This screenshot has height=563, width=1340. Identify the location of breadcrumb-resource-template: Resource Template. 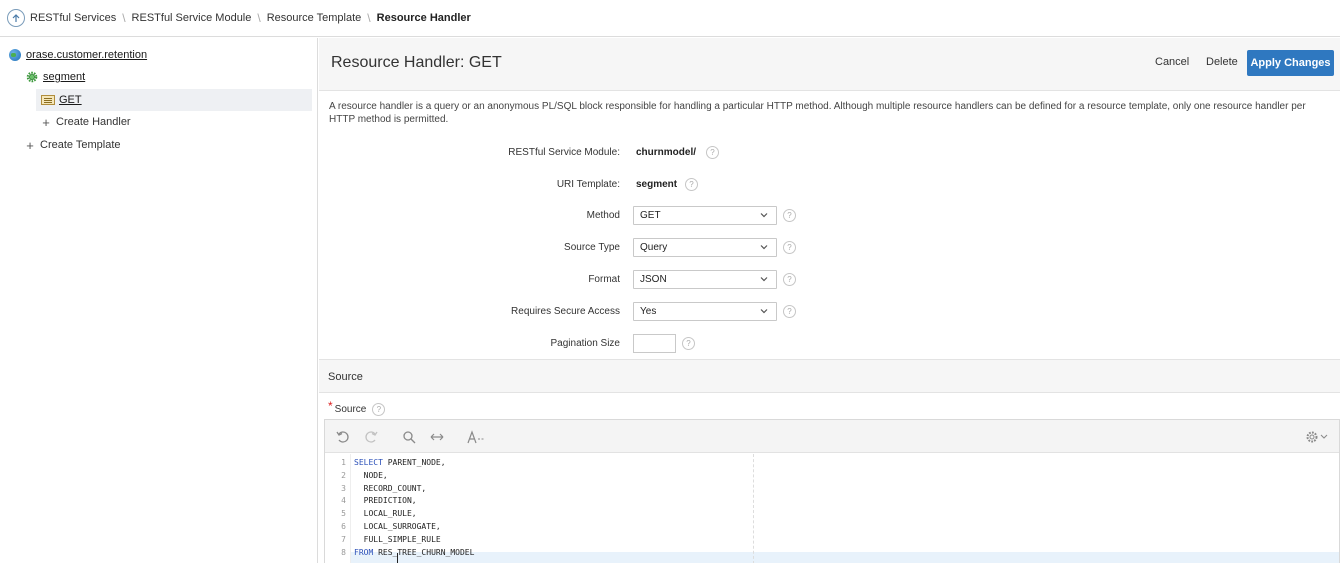
(314, 18).